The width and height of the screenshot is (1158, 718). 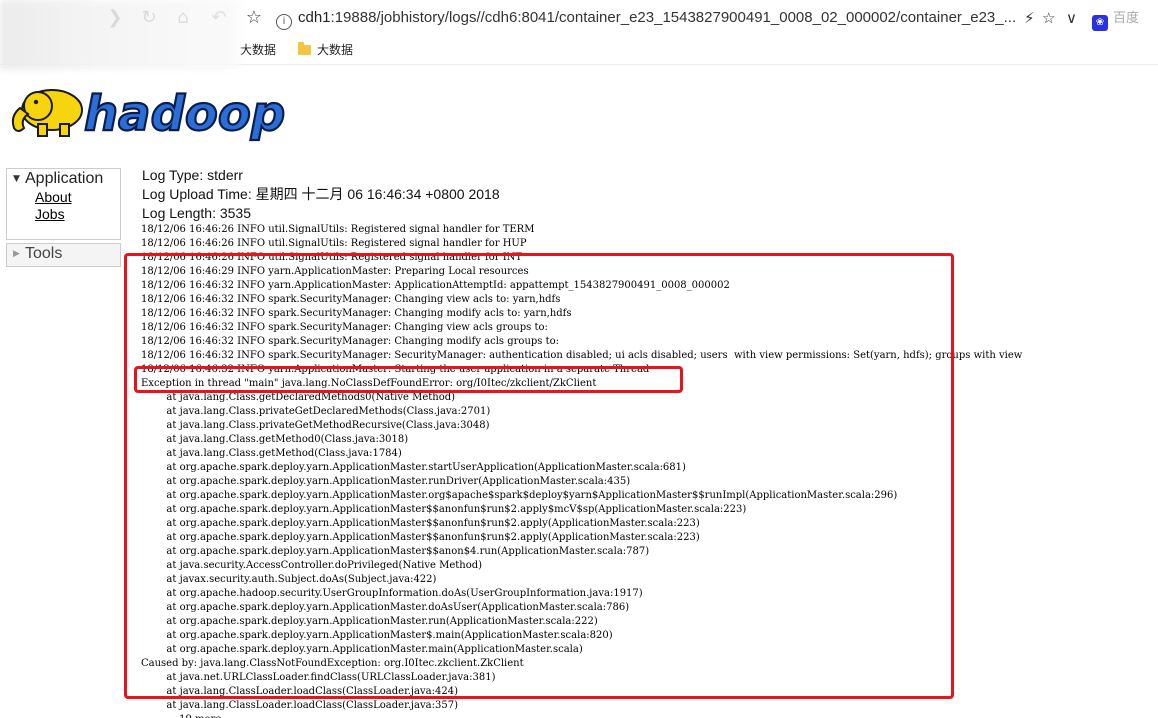 What do you see at coordinates (235, 213) in the screenshot?
I see `log-length-value: 3535` at bounding box center [235, 213].